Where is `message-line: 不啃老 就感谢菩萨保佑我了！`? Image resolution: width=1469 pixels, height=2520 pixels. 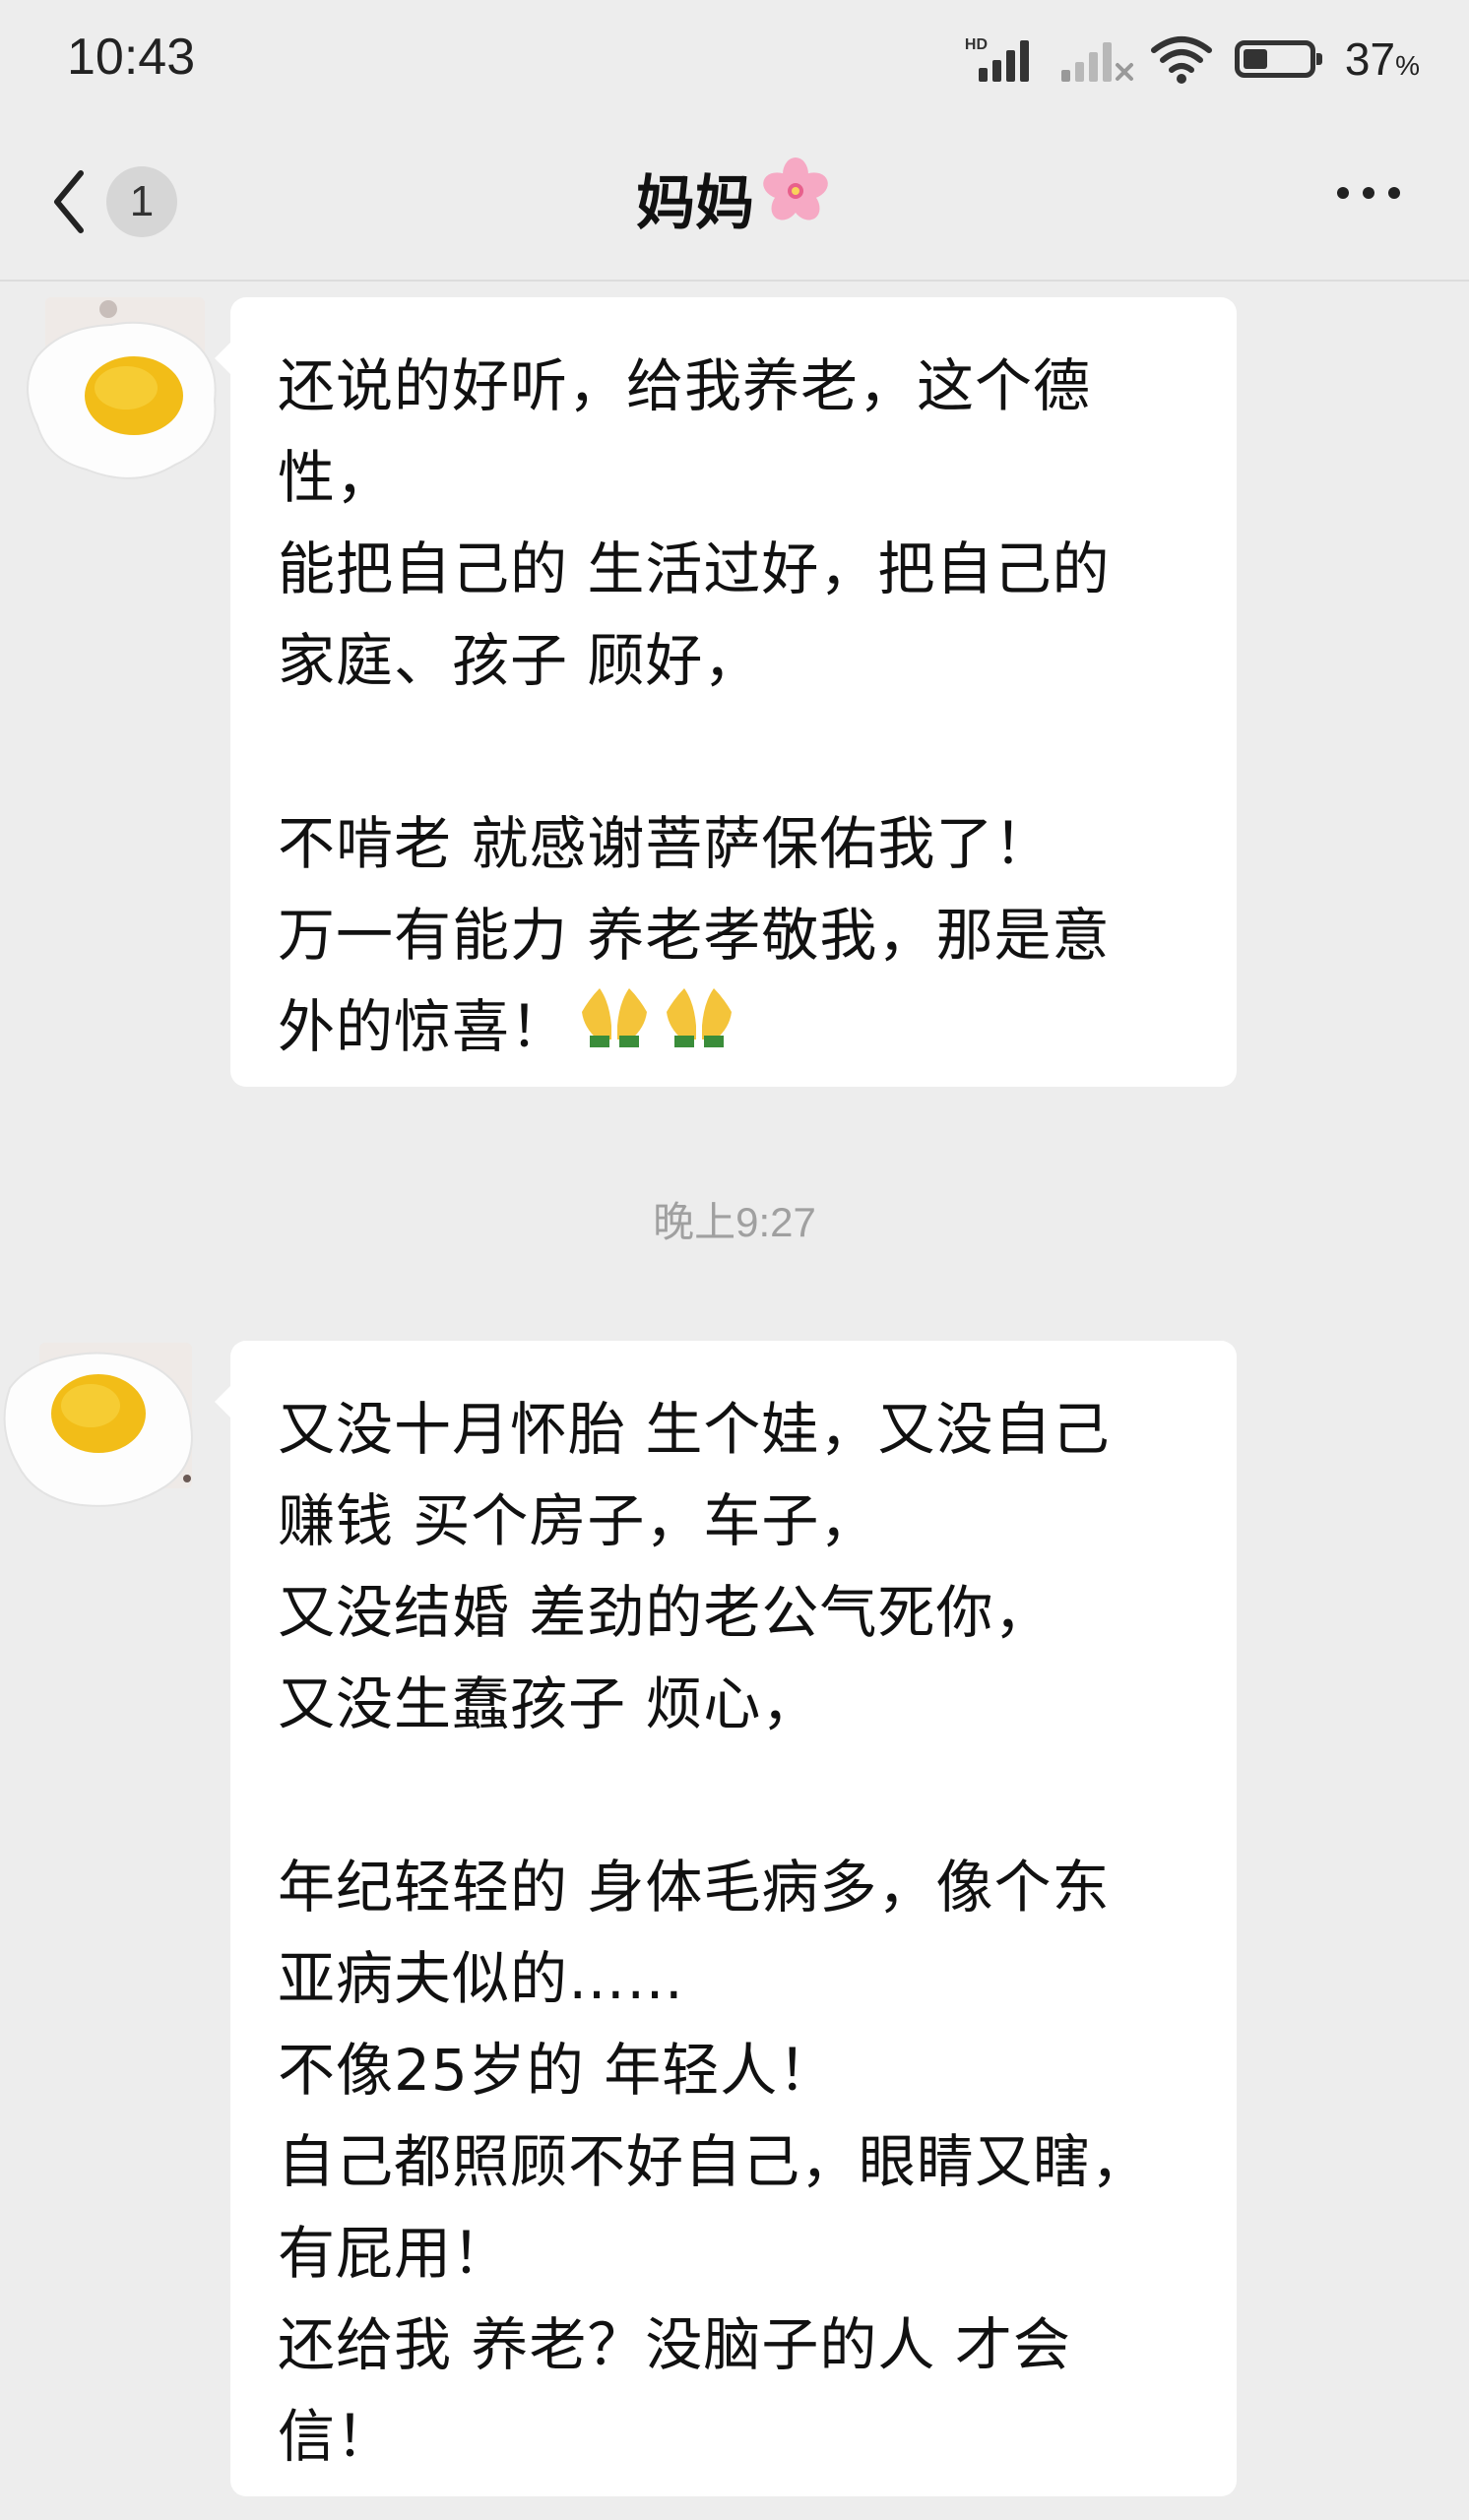 message-line: 不啃老 就感谢菩萨保佑我了！ is located at coordinates (665, 843).